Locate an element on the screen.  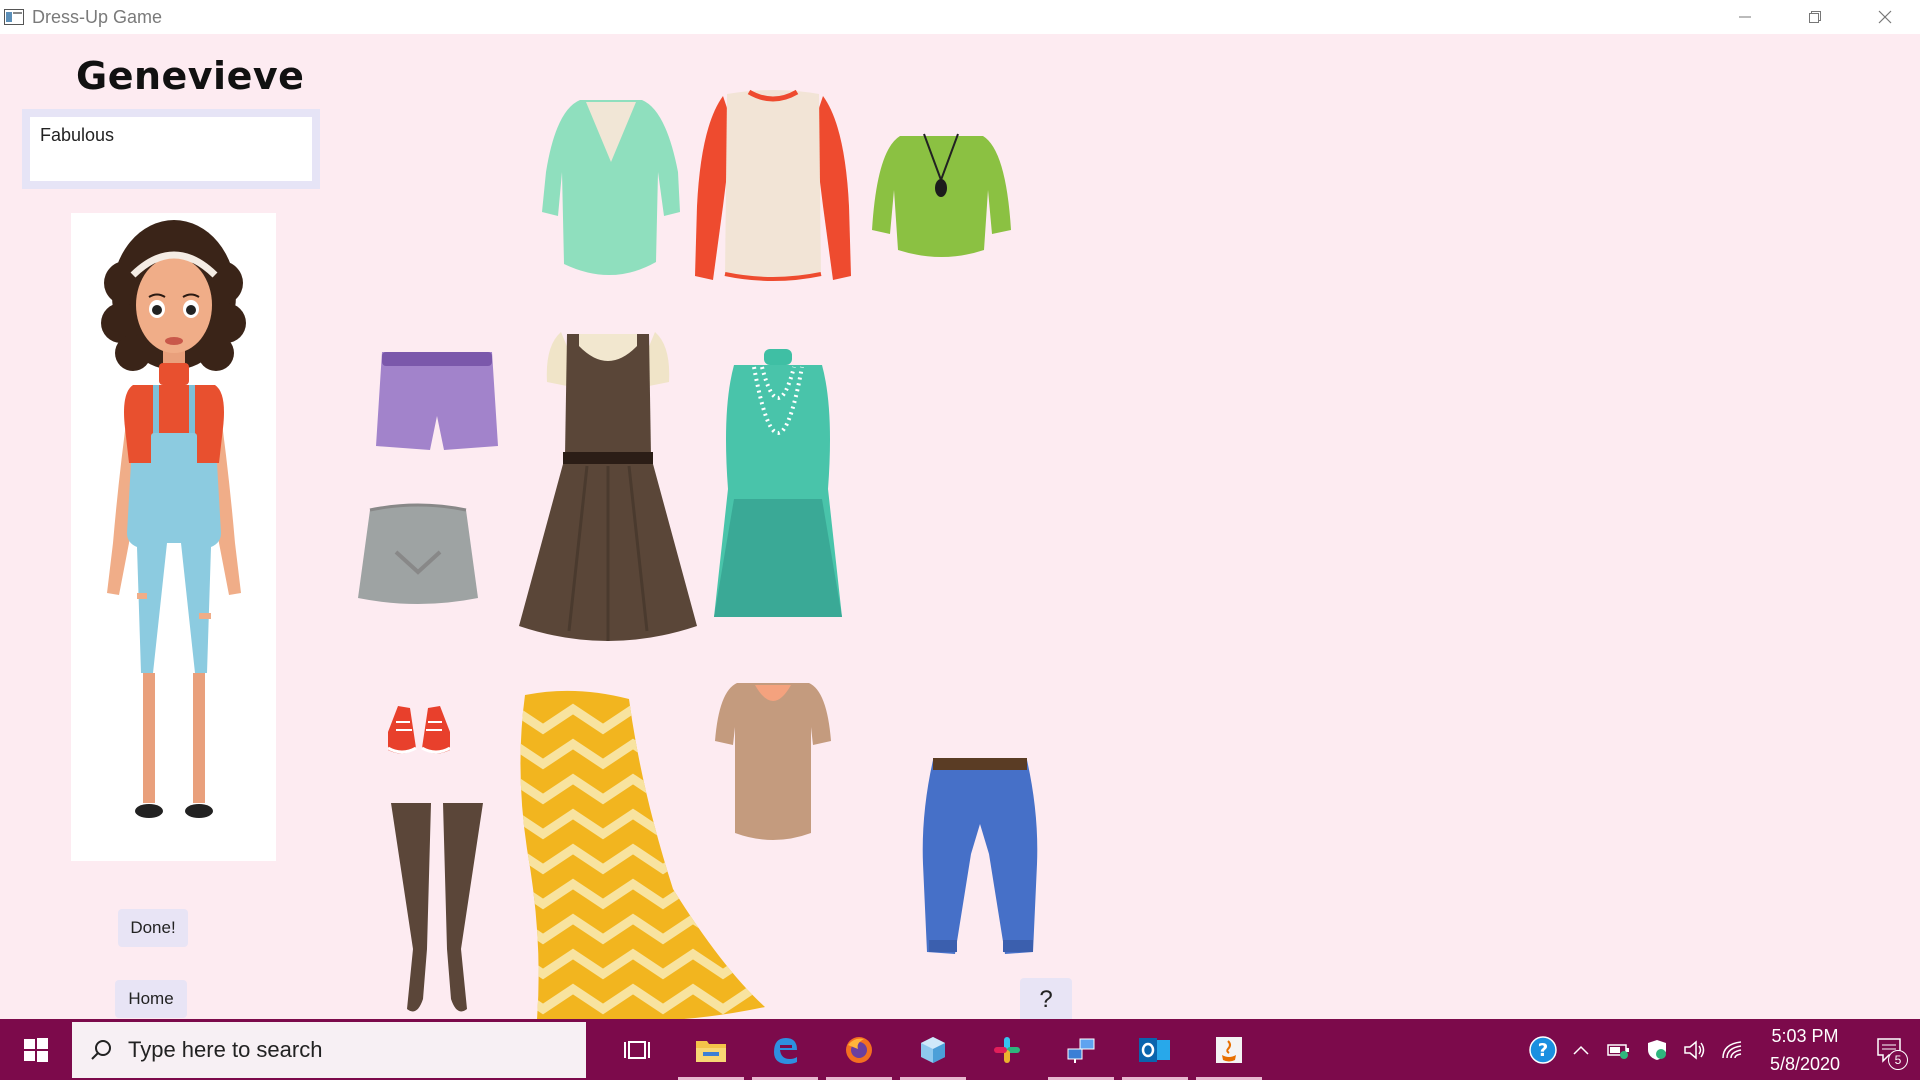
file-explorer-icon is located at coordinates (711, 1051).